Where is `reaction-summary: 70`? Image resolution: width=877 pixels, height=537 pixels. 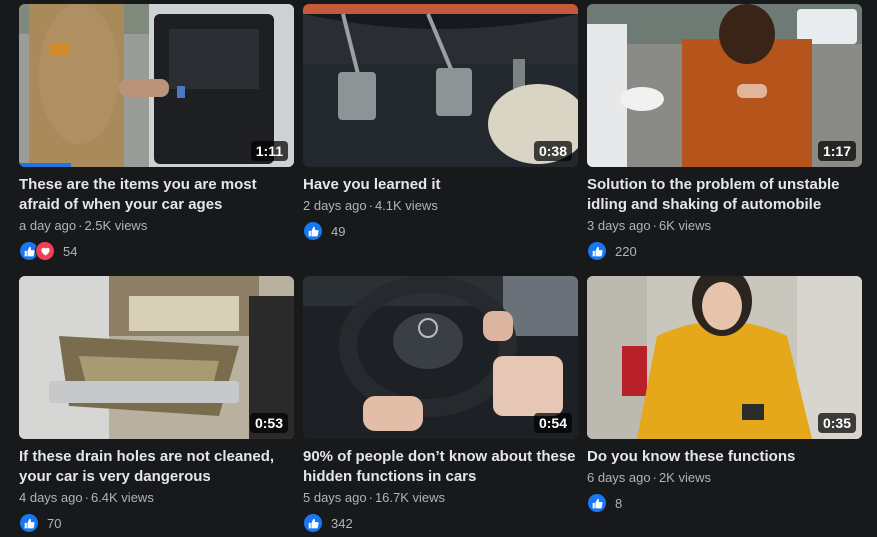 reaction-summary: 70 is located at coordinates (156, 523).